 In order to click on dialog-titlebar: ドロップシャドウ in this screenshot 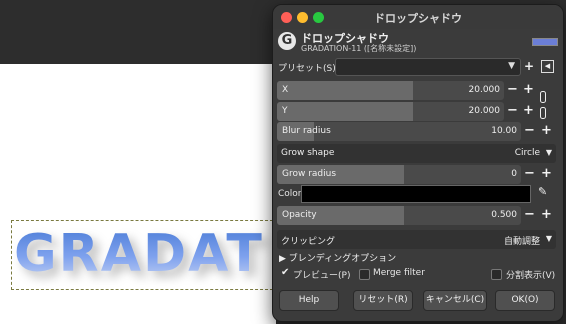, I will do `click(418, 17)`.